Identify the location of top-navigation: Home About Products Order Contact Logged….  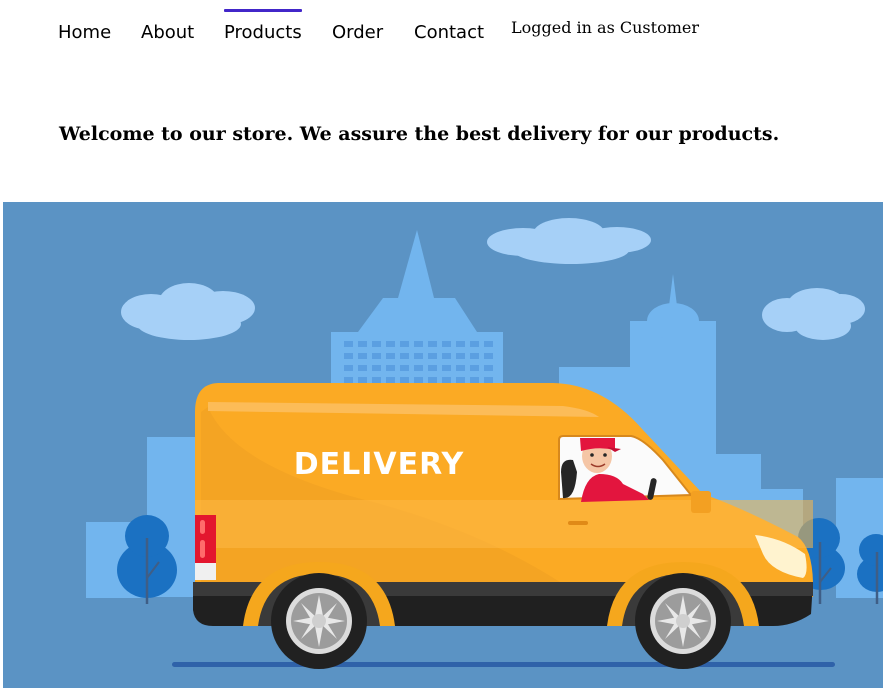
(441, 30).